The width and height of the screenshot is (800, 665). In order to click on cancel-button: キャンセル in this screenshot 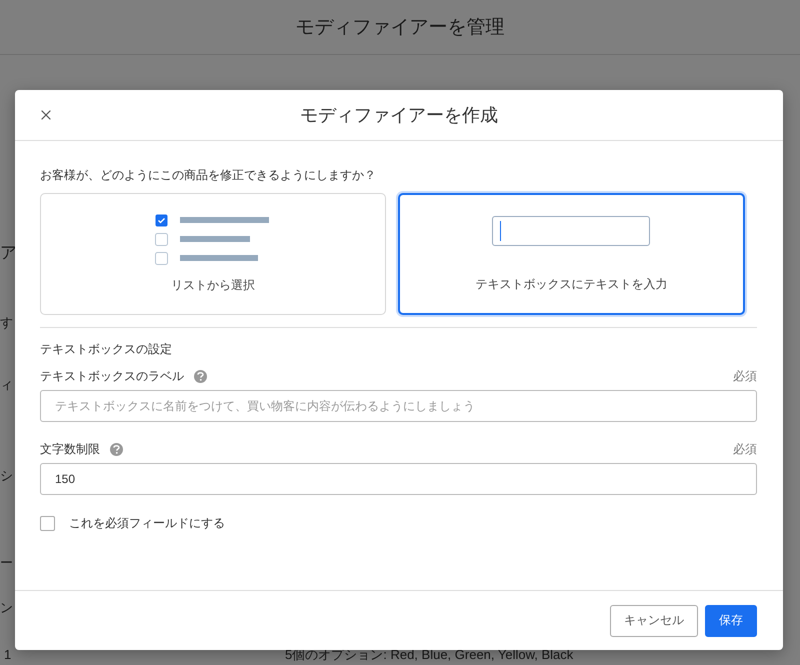, I will do `click(654, 620)`.